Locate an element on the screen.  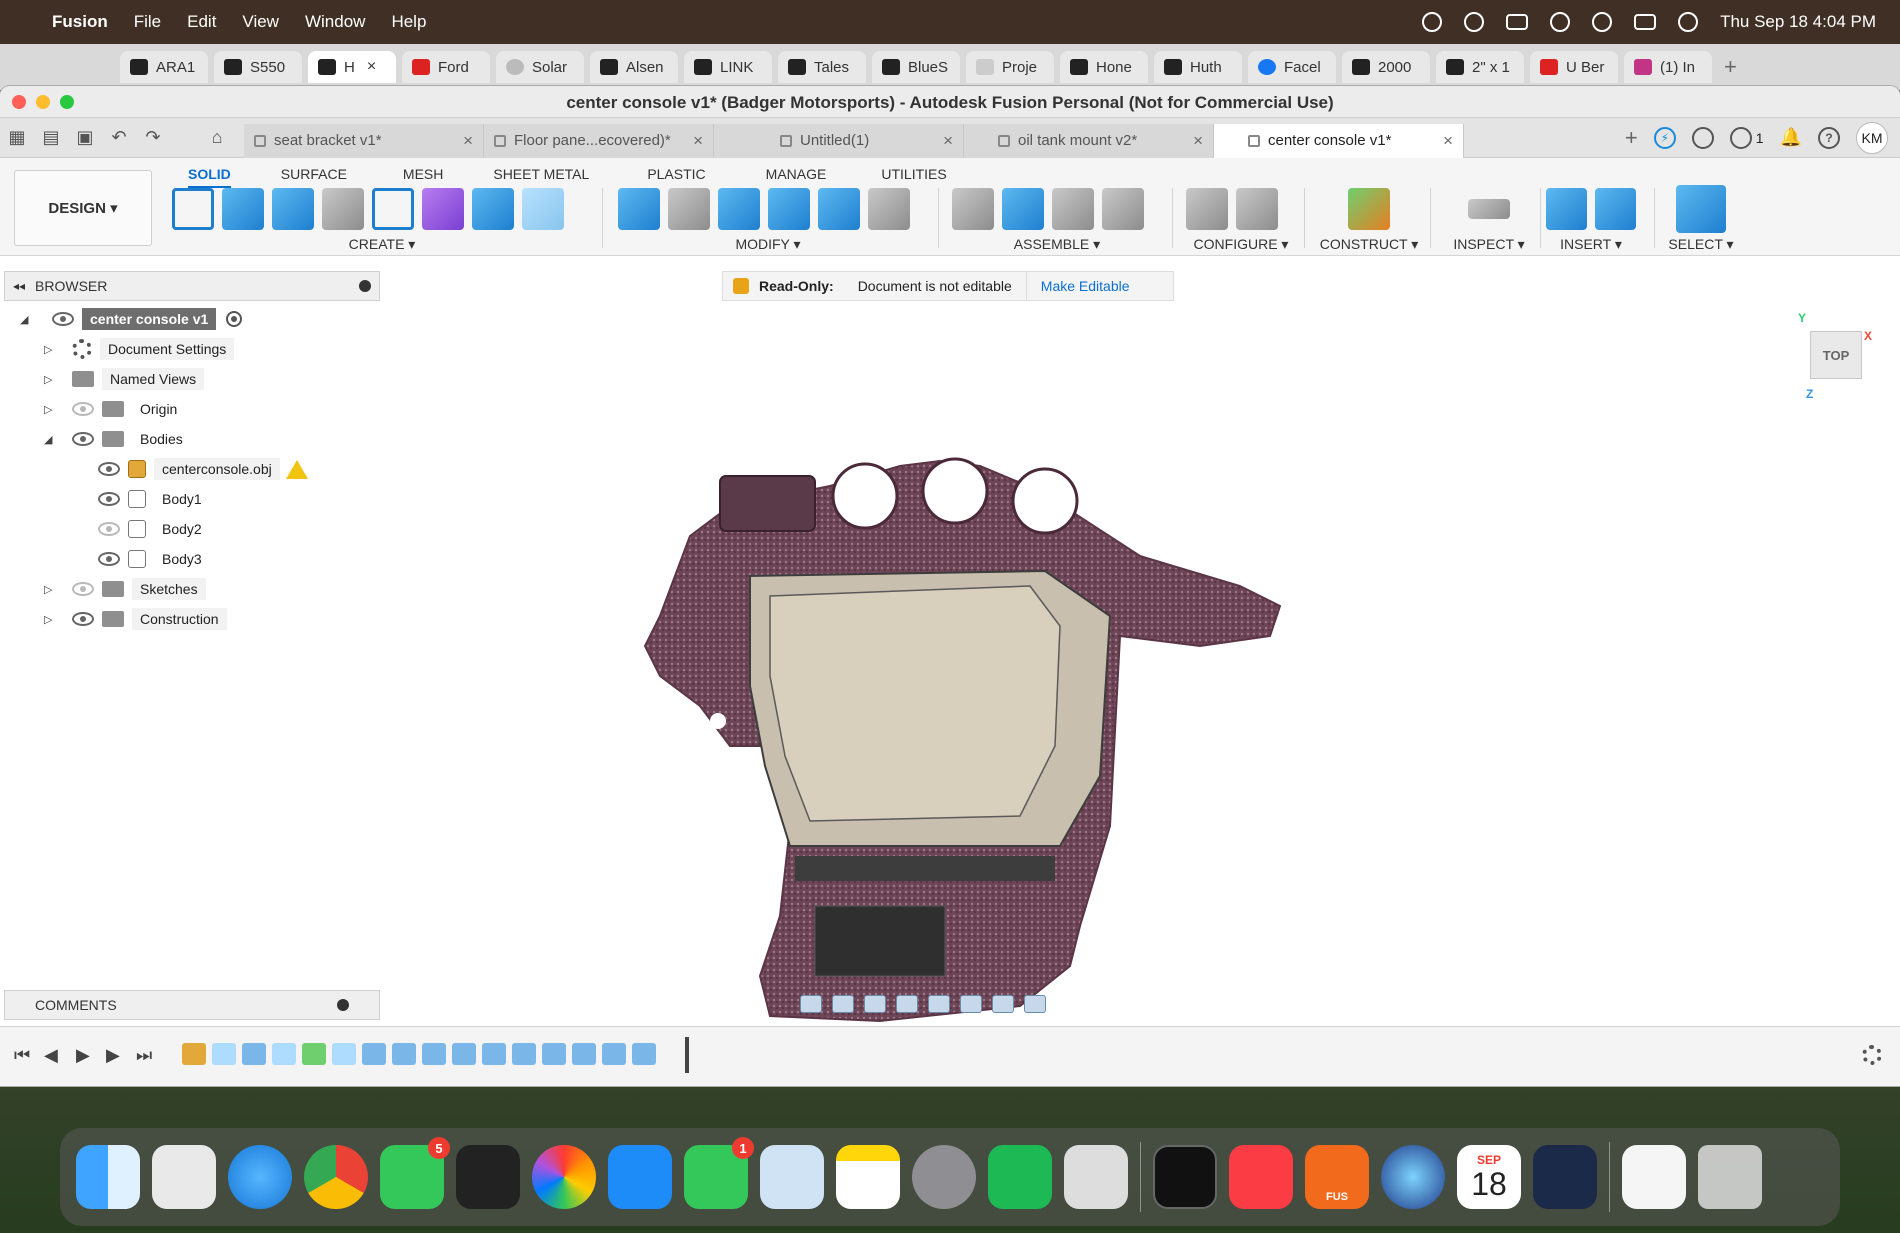
tab-manage: MANAGE is located at coordinates (796, 175).